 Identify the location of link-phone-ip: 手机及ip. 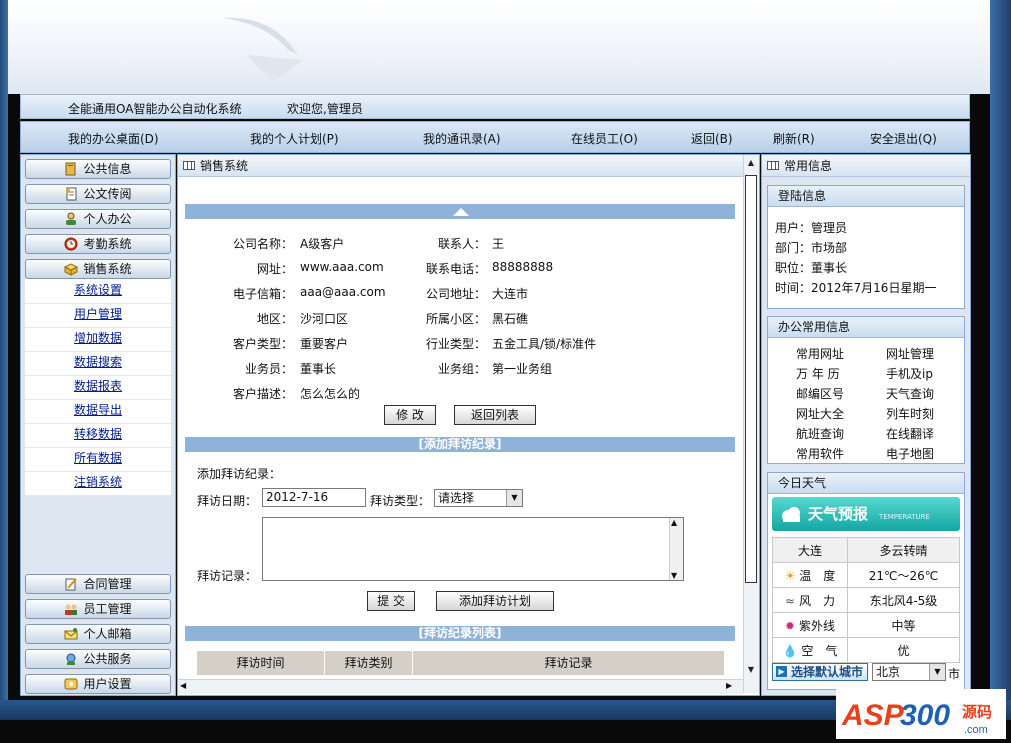
(909, 373).